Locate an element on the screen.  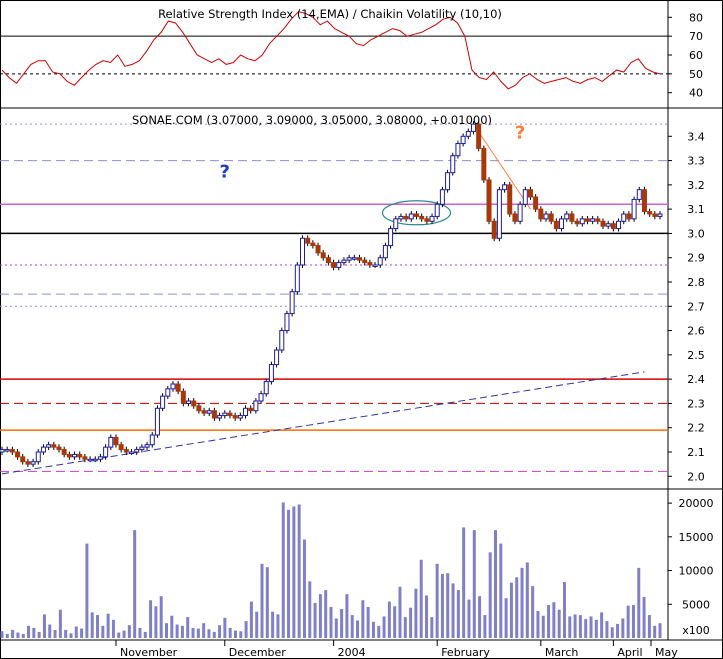
indicator-tick-label: 40 is located at coordinates (696, 93).